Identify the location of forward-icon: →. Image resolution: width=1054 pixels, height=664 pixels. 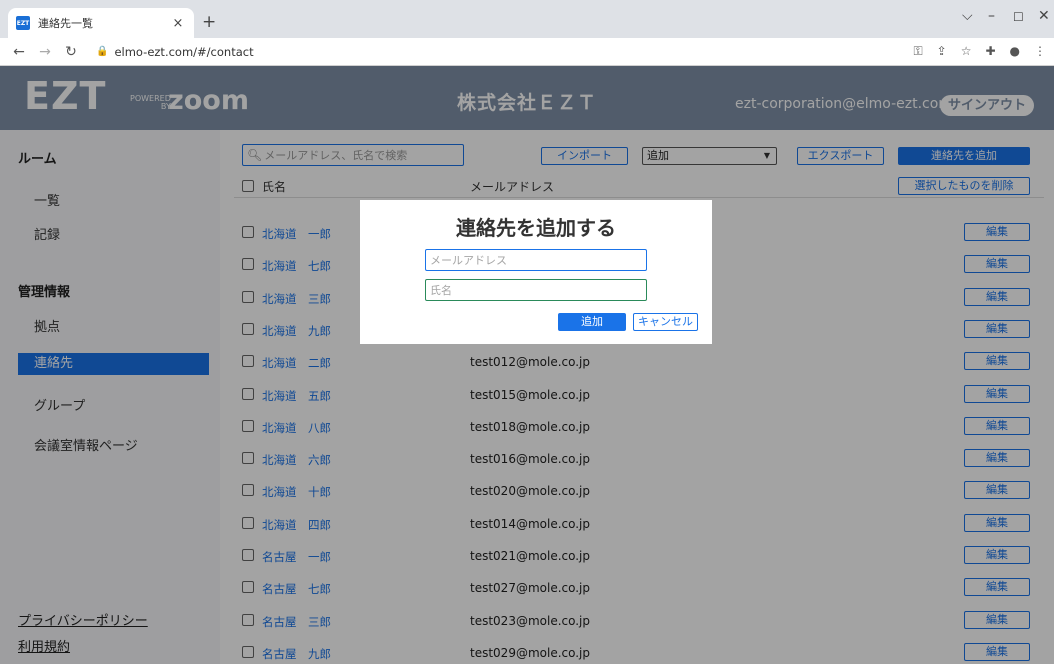
(45, 52).